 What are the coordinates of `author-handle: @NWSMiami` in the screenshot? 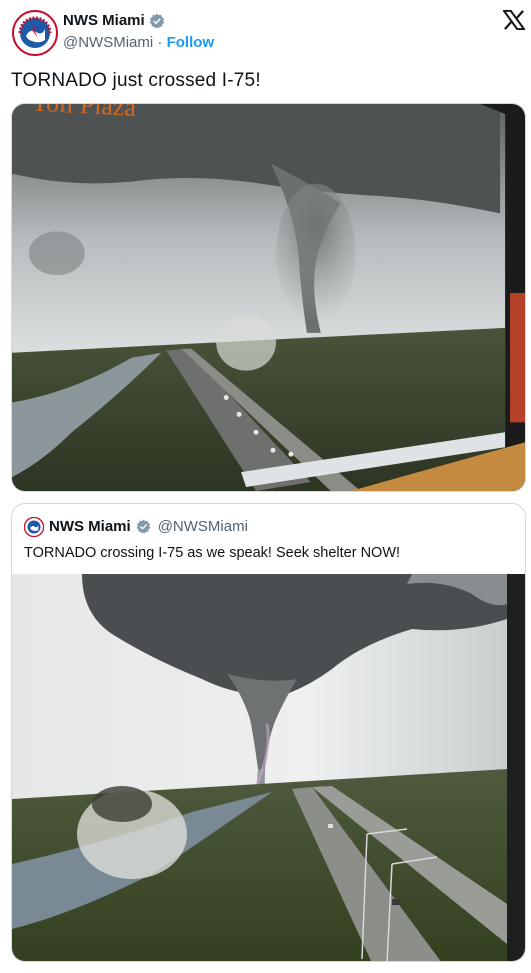 It's located at (108, 42).